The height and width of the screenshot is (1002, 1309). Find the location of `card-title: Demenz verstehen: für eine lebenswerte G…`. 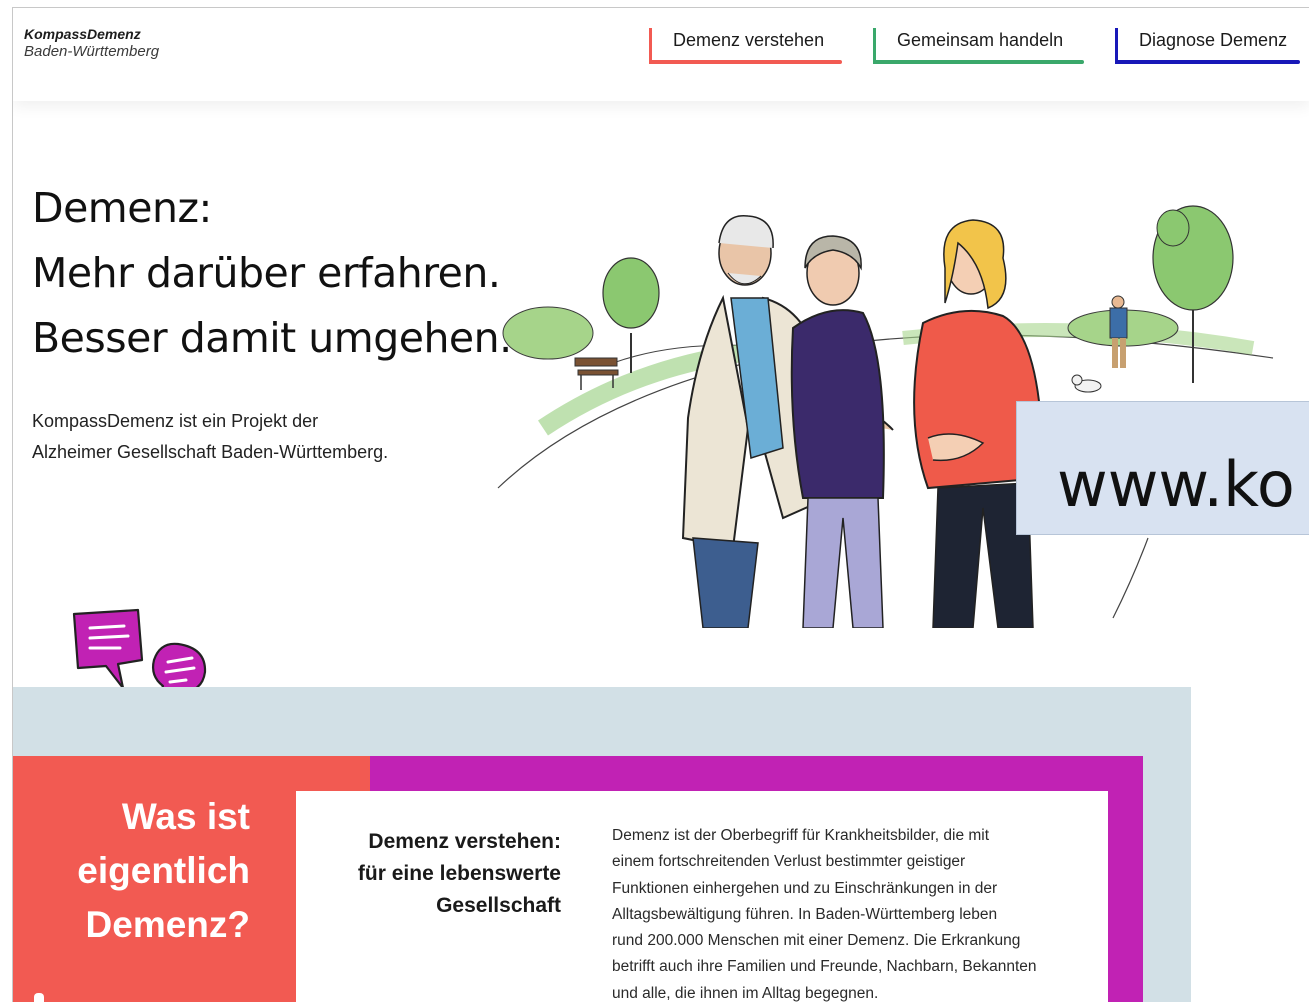

card-title: Demenz verstehen: für eine lebenswerte G… is located at coordinates (428, 874).